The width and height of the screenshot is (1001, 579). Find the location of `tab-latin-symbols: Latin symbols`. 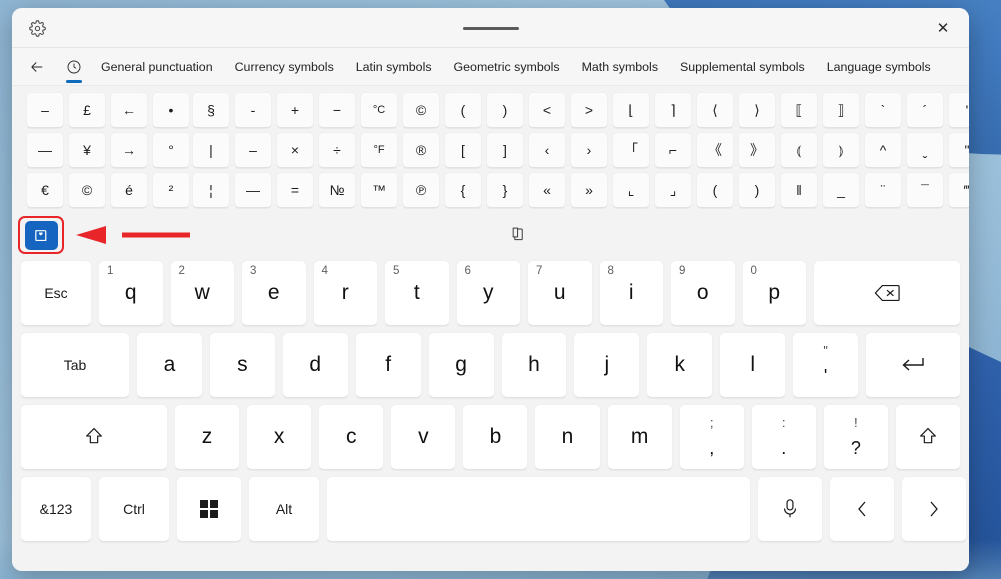

tab-latin-symbols: Latin symbols is located at coordinates (394, 67).